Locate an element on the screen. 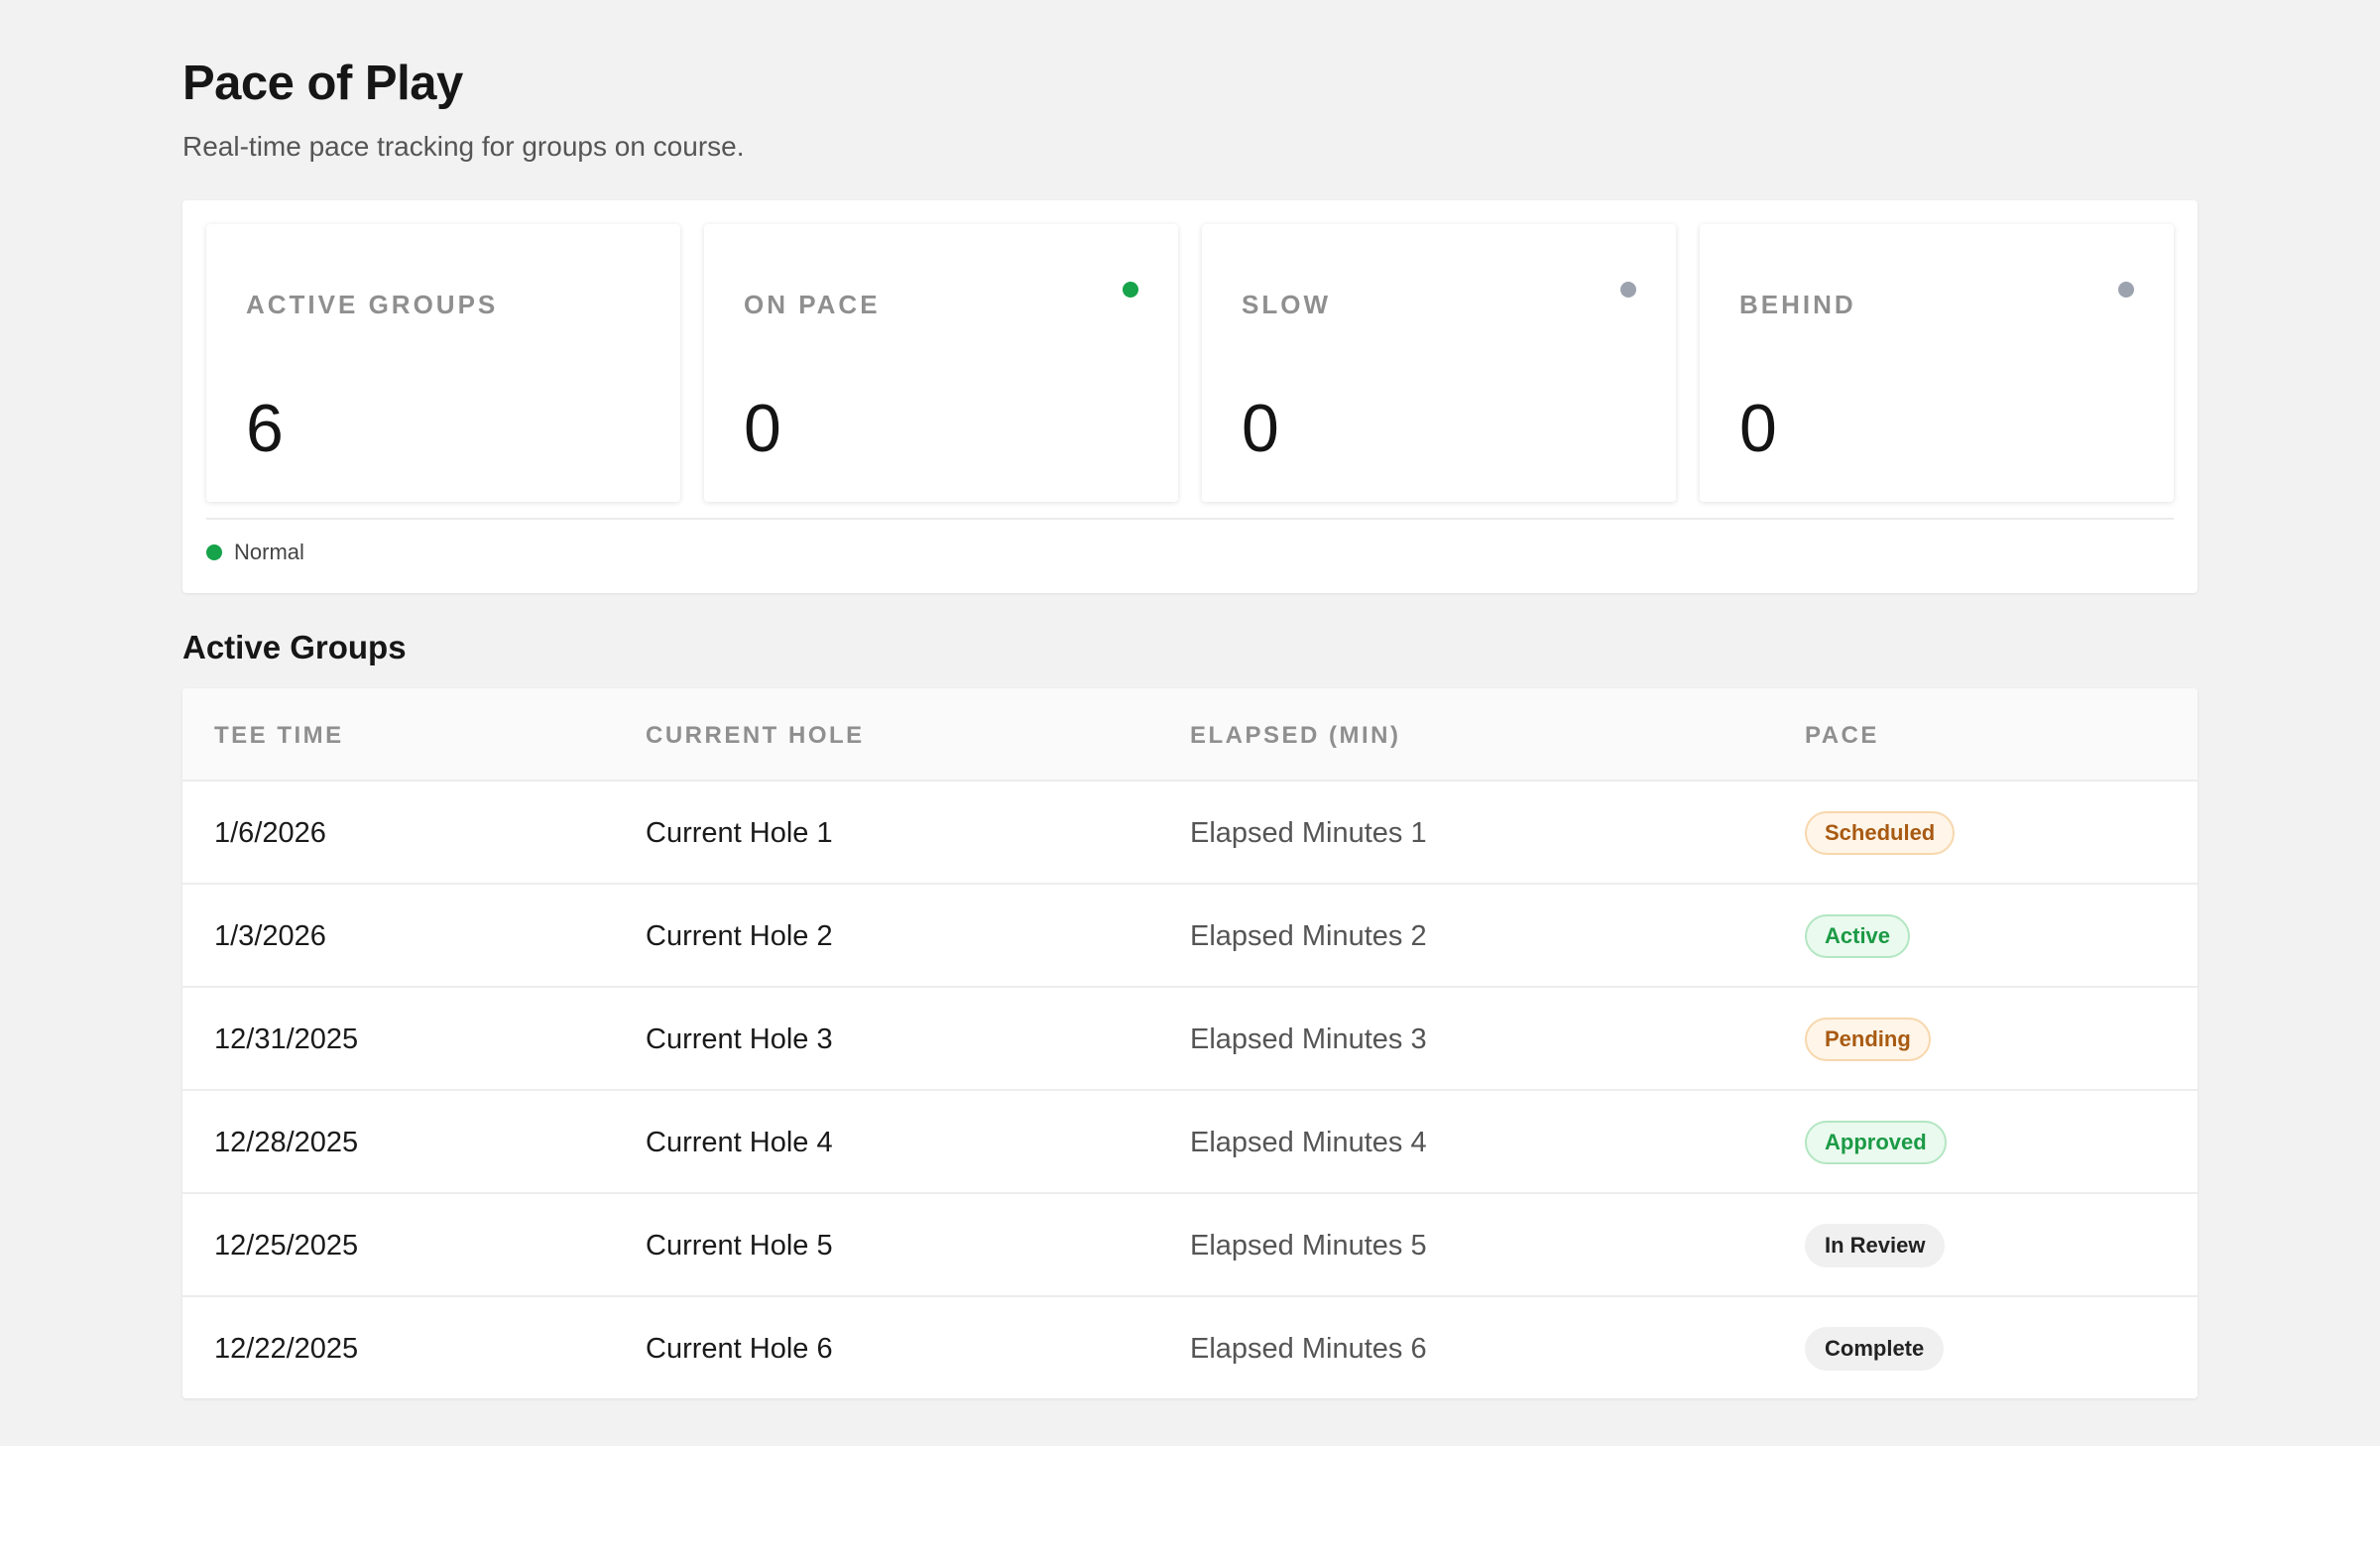 The width and height of the screenshot is (2380, 1563). current-hole-cell: Current Hole 2 is located at coordinates (739, 936).